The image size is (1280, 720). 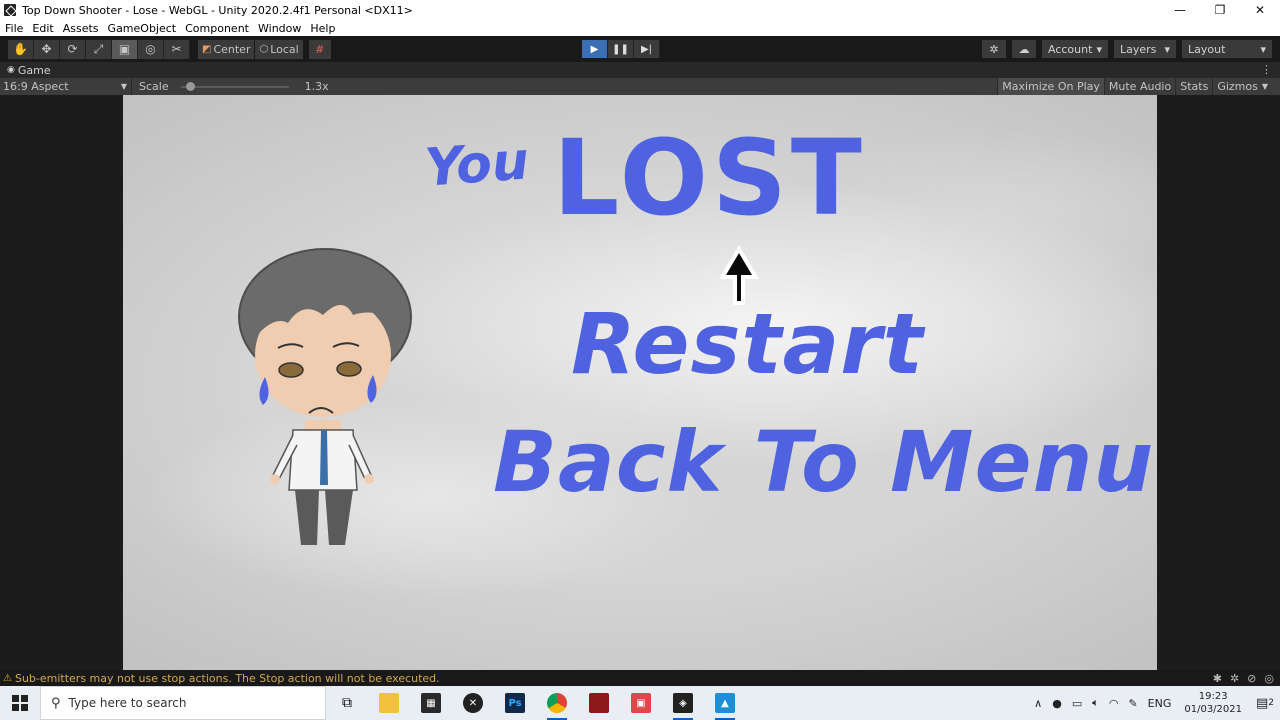 What do you see at coordinates (515, 703) in the screenshot?
I see `photoshop-icon: Ps` at bounding box center [515, 703].